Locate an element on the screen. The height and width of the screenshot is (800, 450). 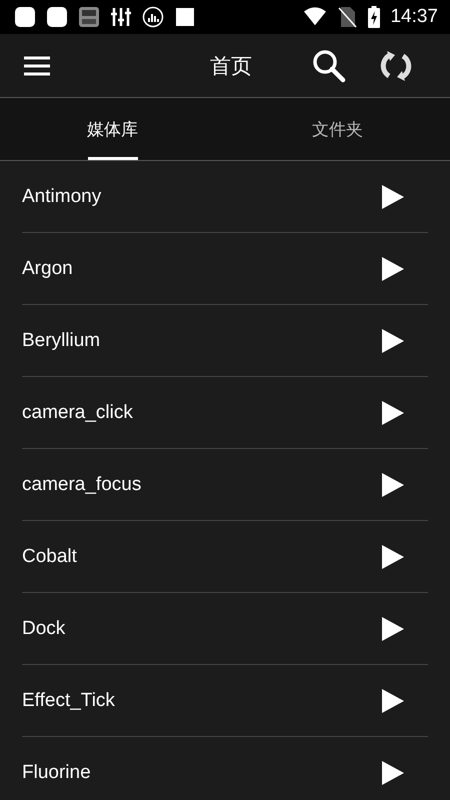
item-name: Argon is located at coordinates (47, 269).